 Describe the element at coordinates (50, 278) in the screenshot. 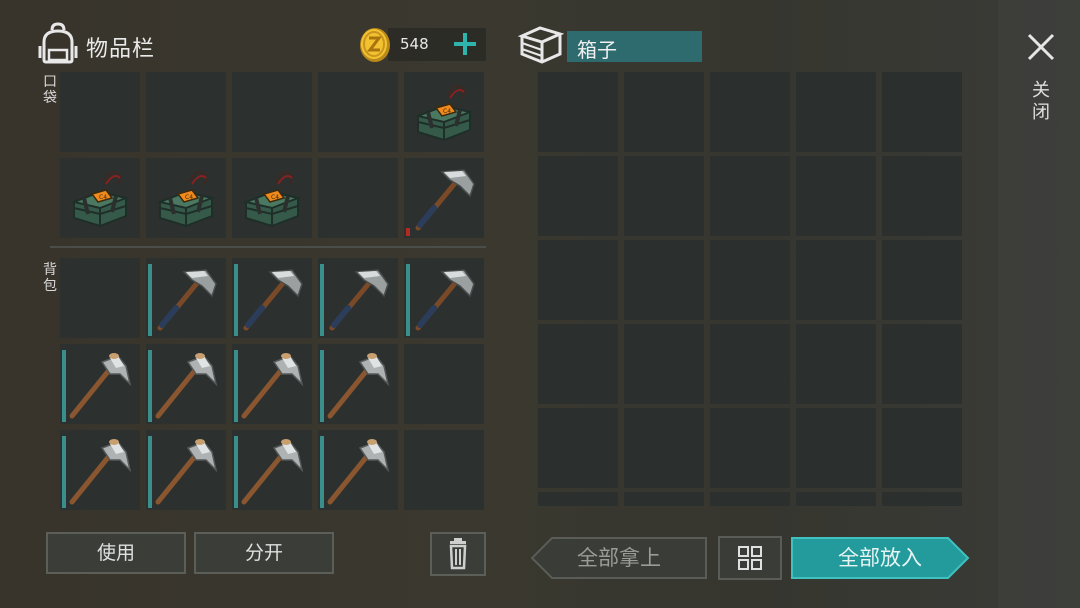

I see `backpack-label: 背包` at that location.